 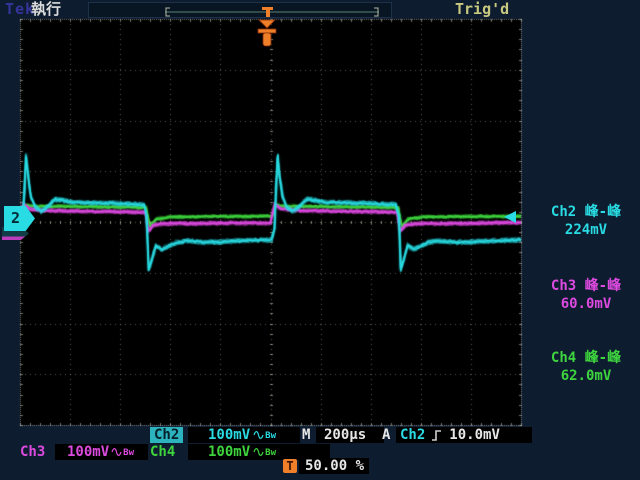 What do you see at coordinates (229, 452) in the screenshot?
I see `ch4-scale-value: 100mV` at bounding box center [229, 452].